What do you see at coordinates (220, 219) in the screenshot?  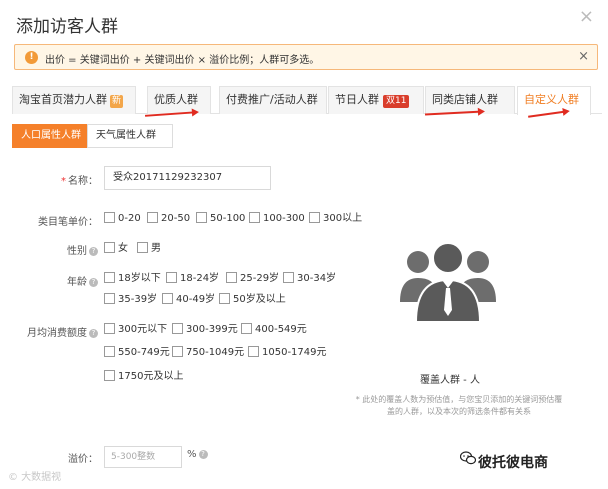 I see `category-option: 50-100` at bounding box center [220, 219].